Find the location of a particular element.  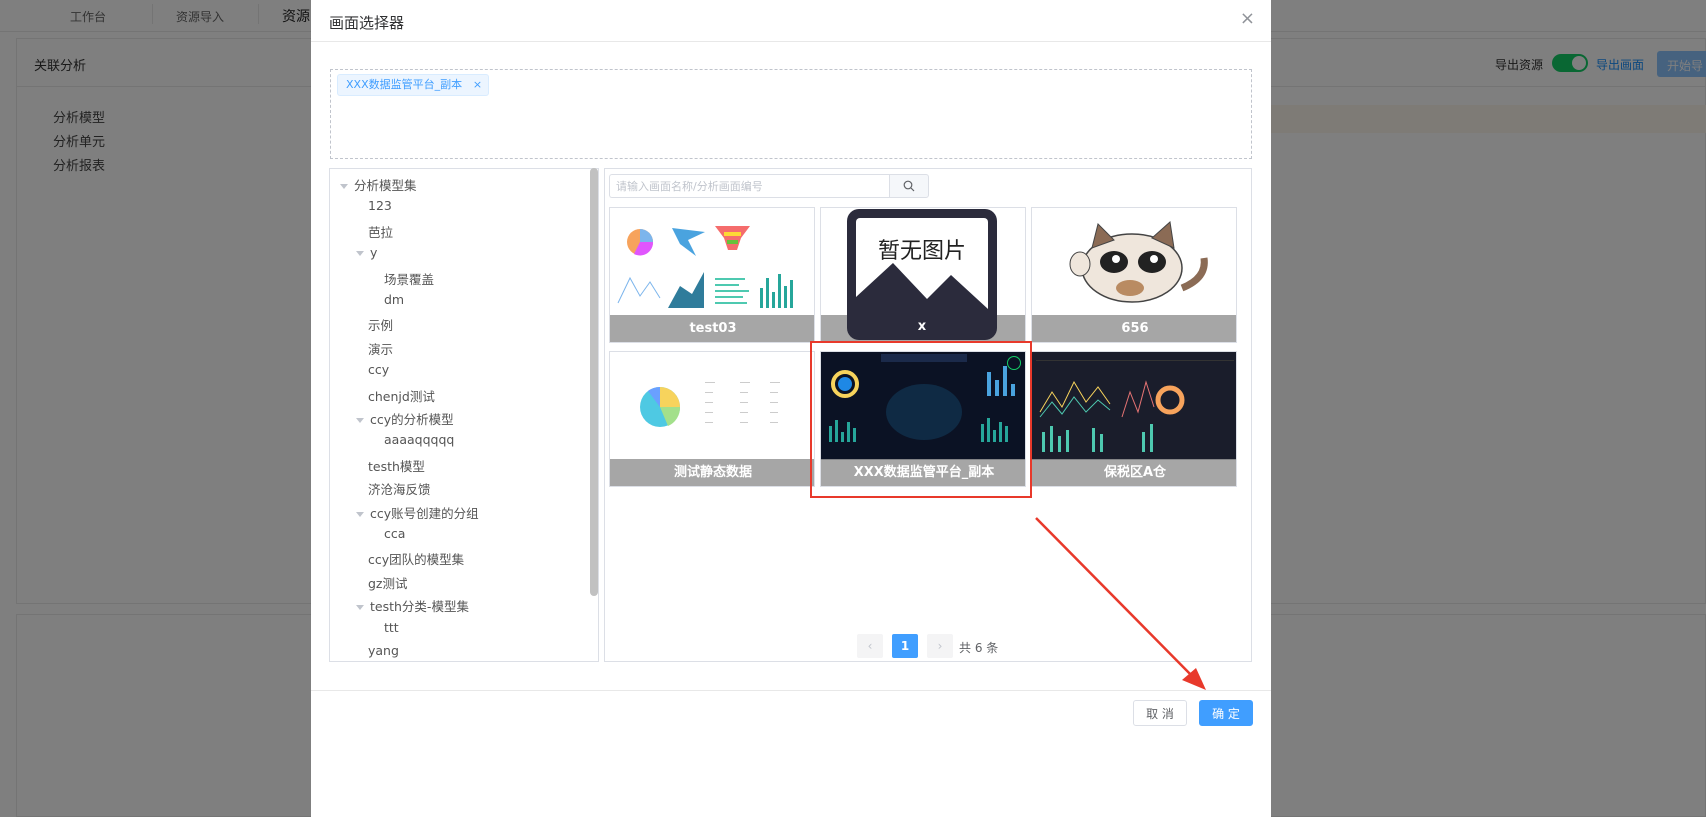

tree-node-label: ccy账号创建的分组 is located at coordinates (424, 513).